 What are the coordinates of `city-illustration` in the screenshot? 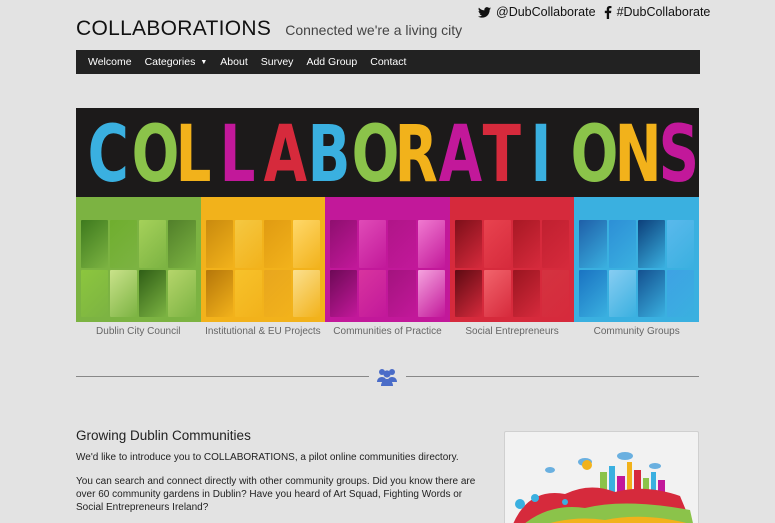 It's located at (603, 487).